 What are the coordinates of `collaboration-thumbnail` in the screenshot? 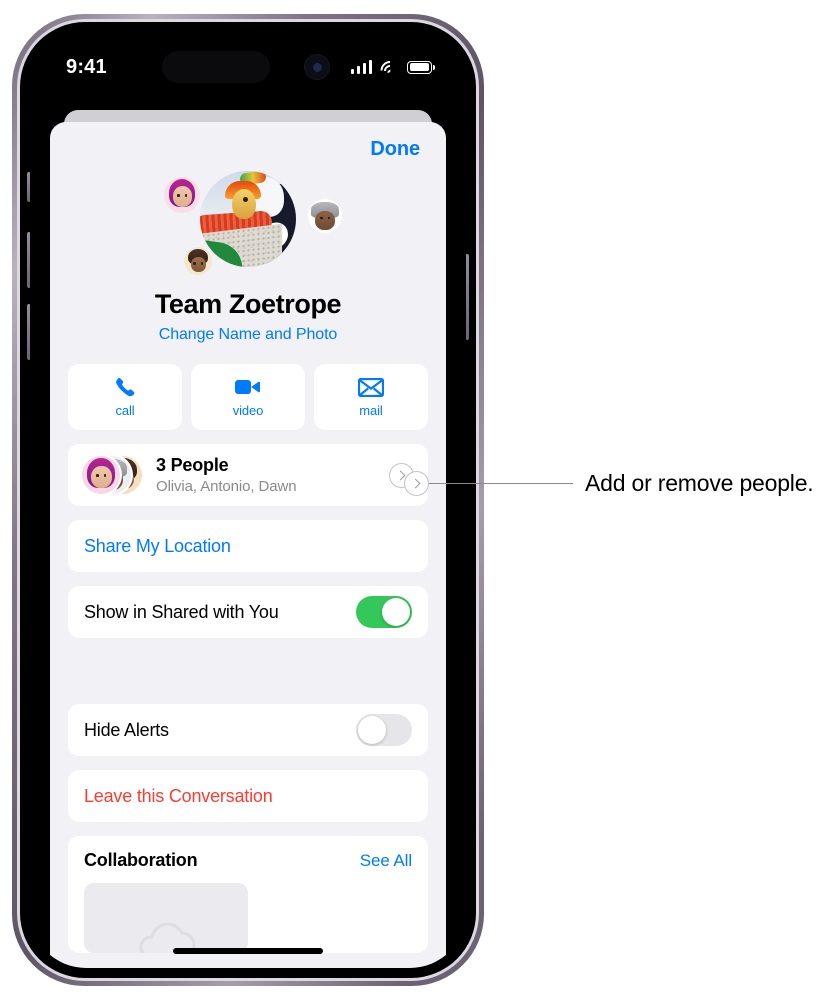 It's located at (166, 918).